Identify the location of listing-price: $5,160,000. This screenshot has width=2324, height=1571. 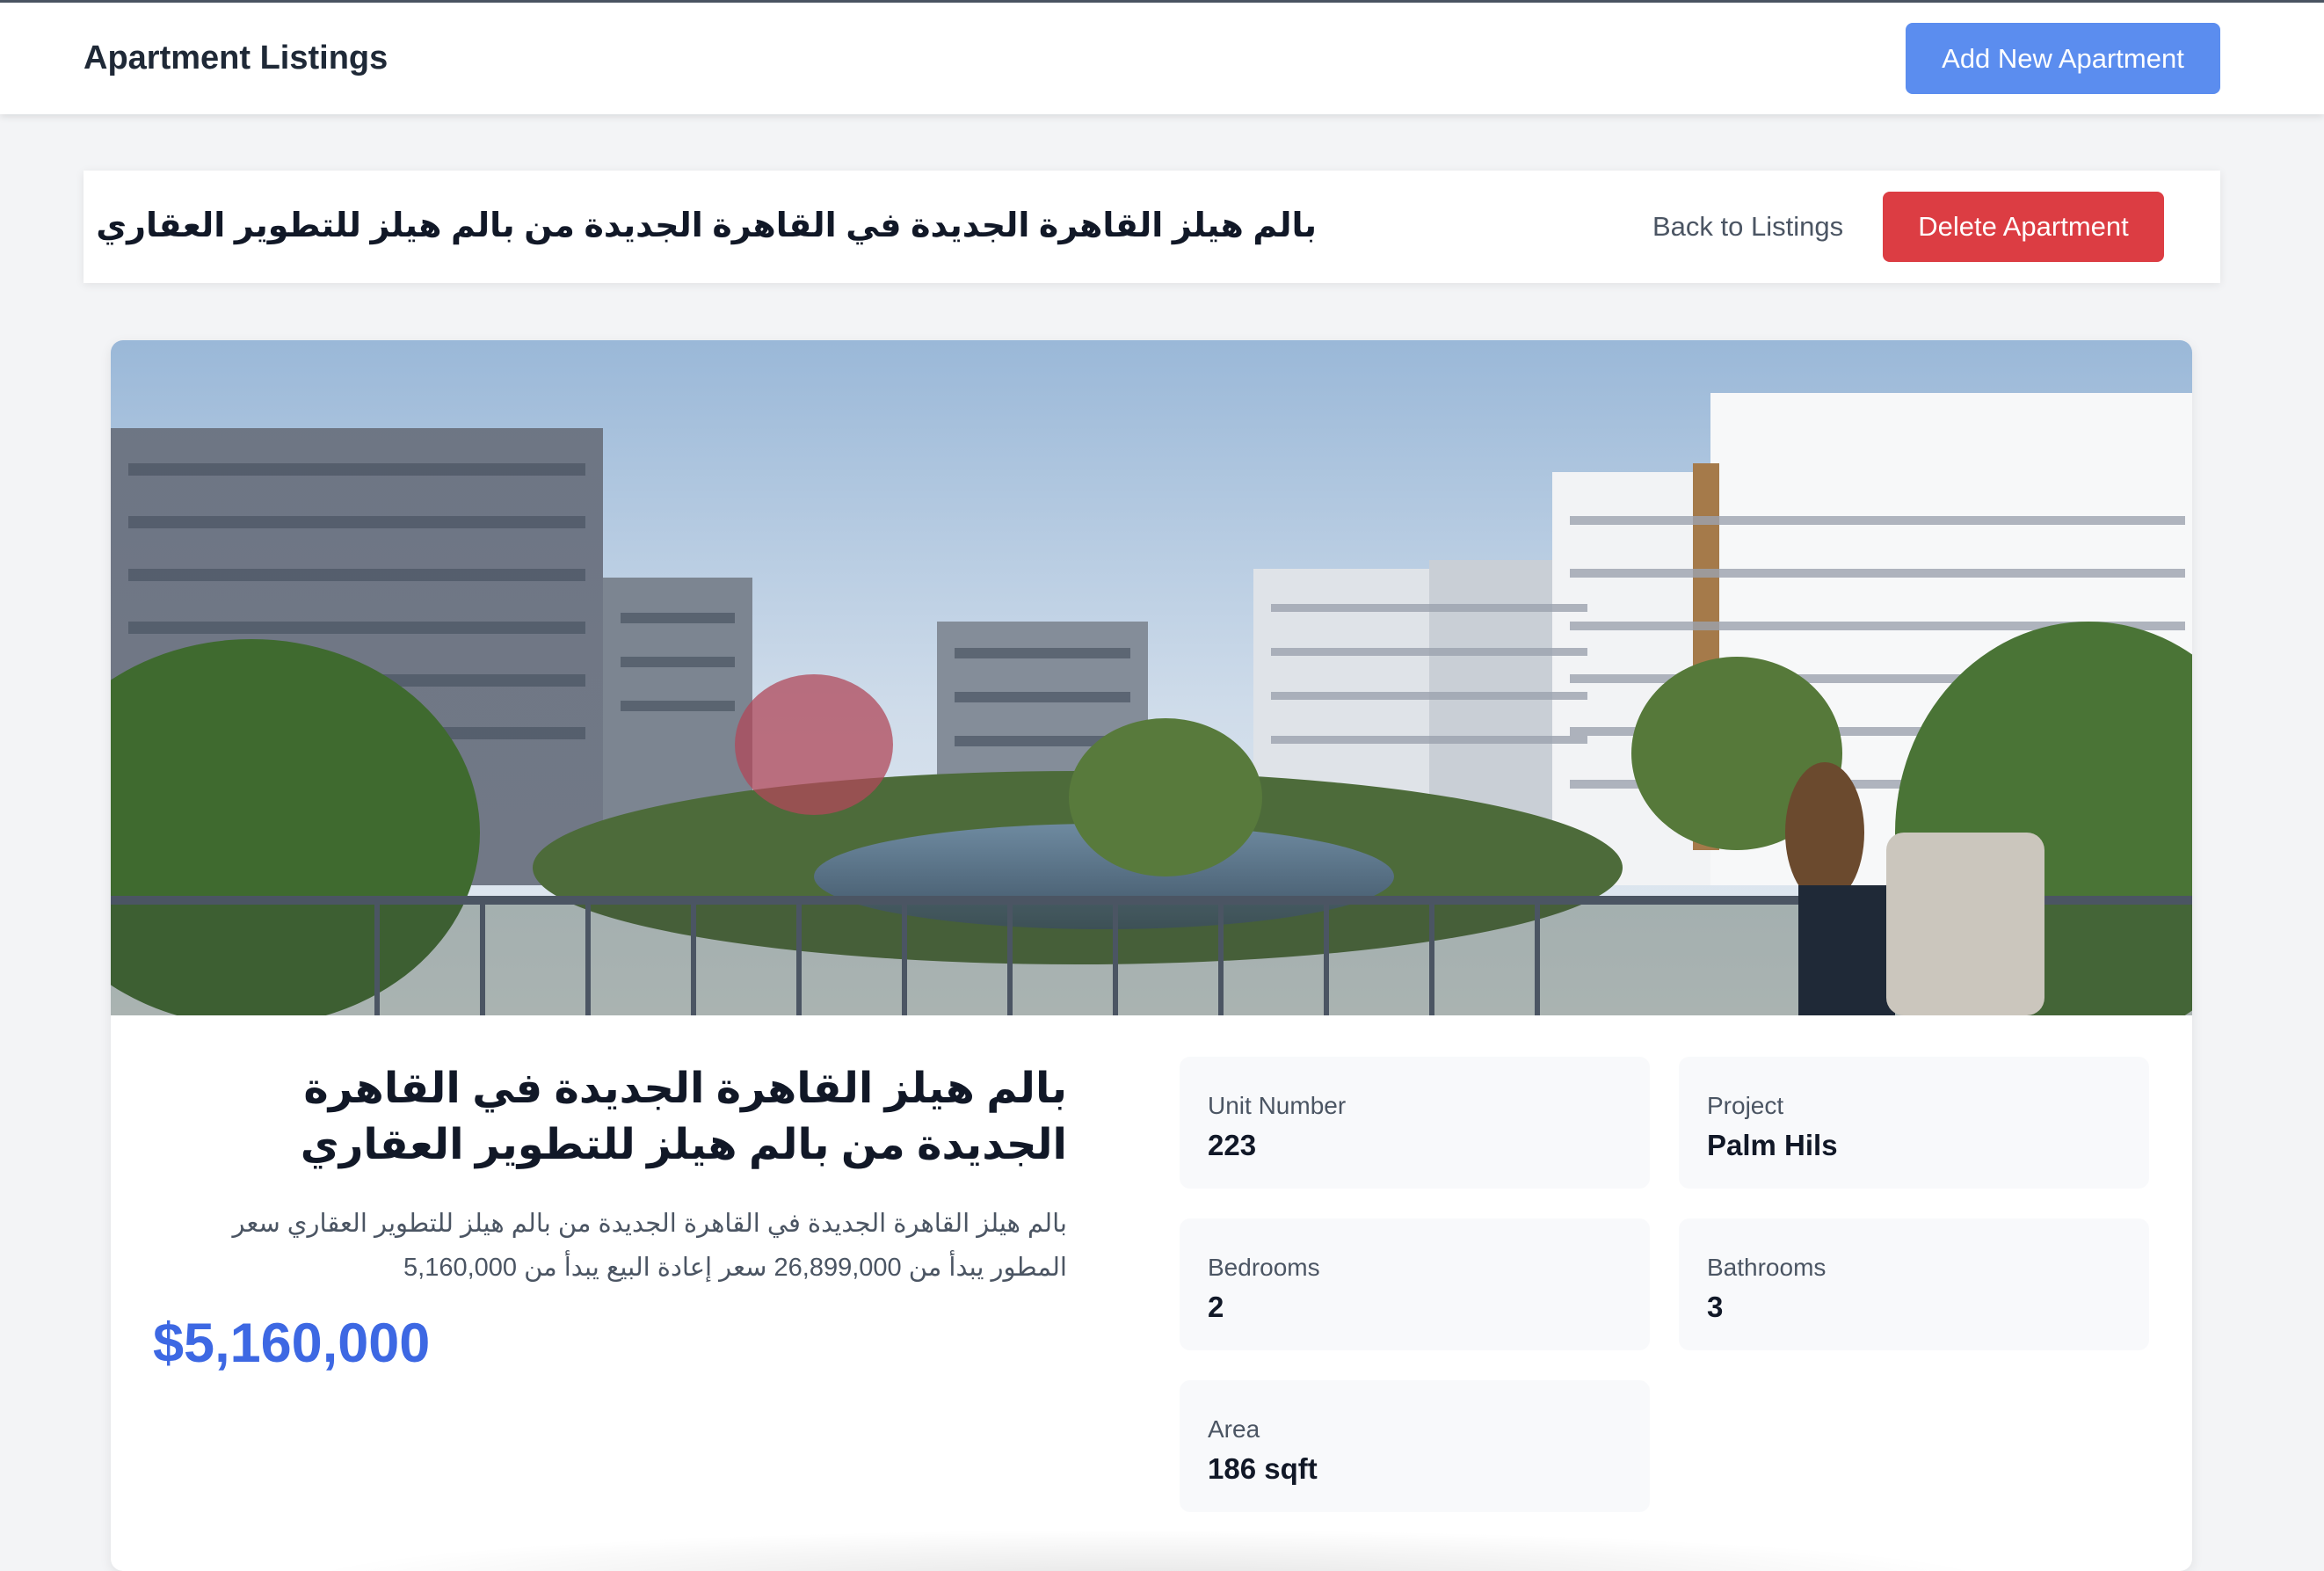
(292, 1343).